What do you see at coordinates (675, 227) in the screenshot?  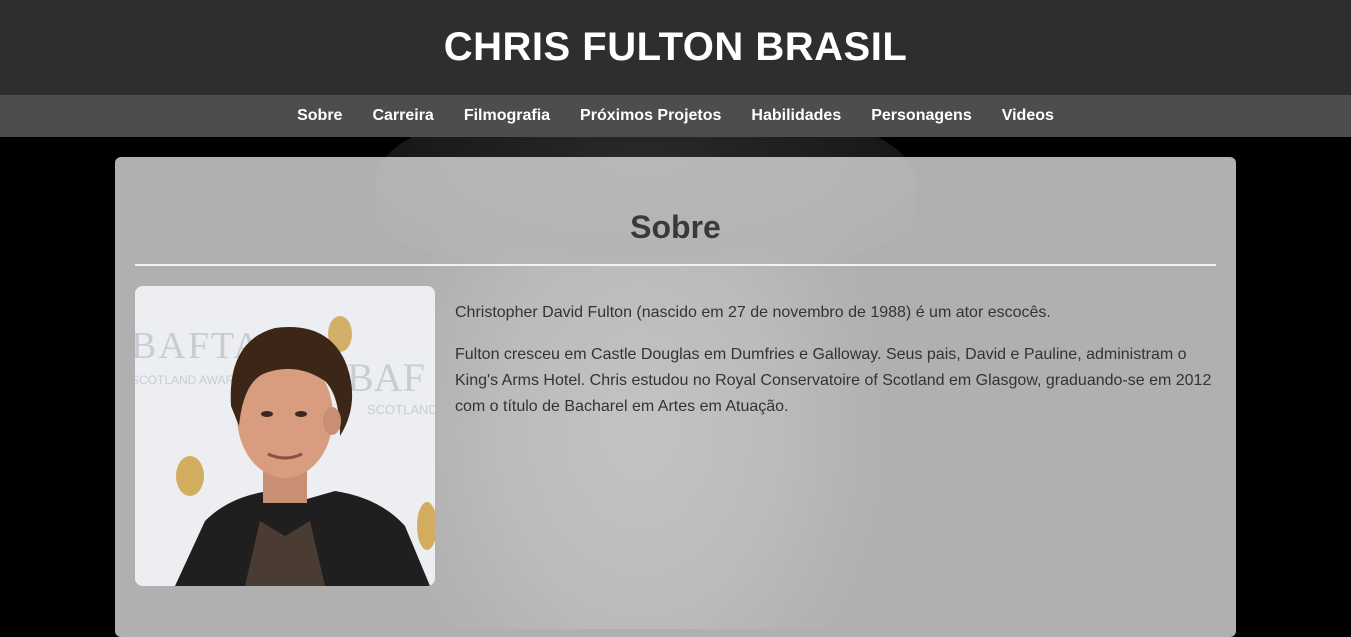 I see `section-heading: Sobre` at bounding box center [675, 227].